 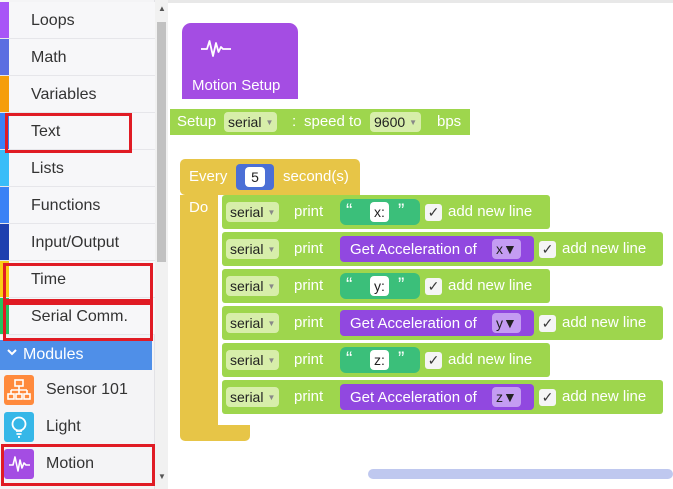 I want to click on workspace-horizontal-scrollbar, so click(x=520, y=474).